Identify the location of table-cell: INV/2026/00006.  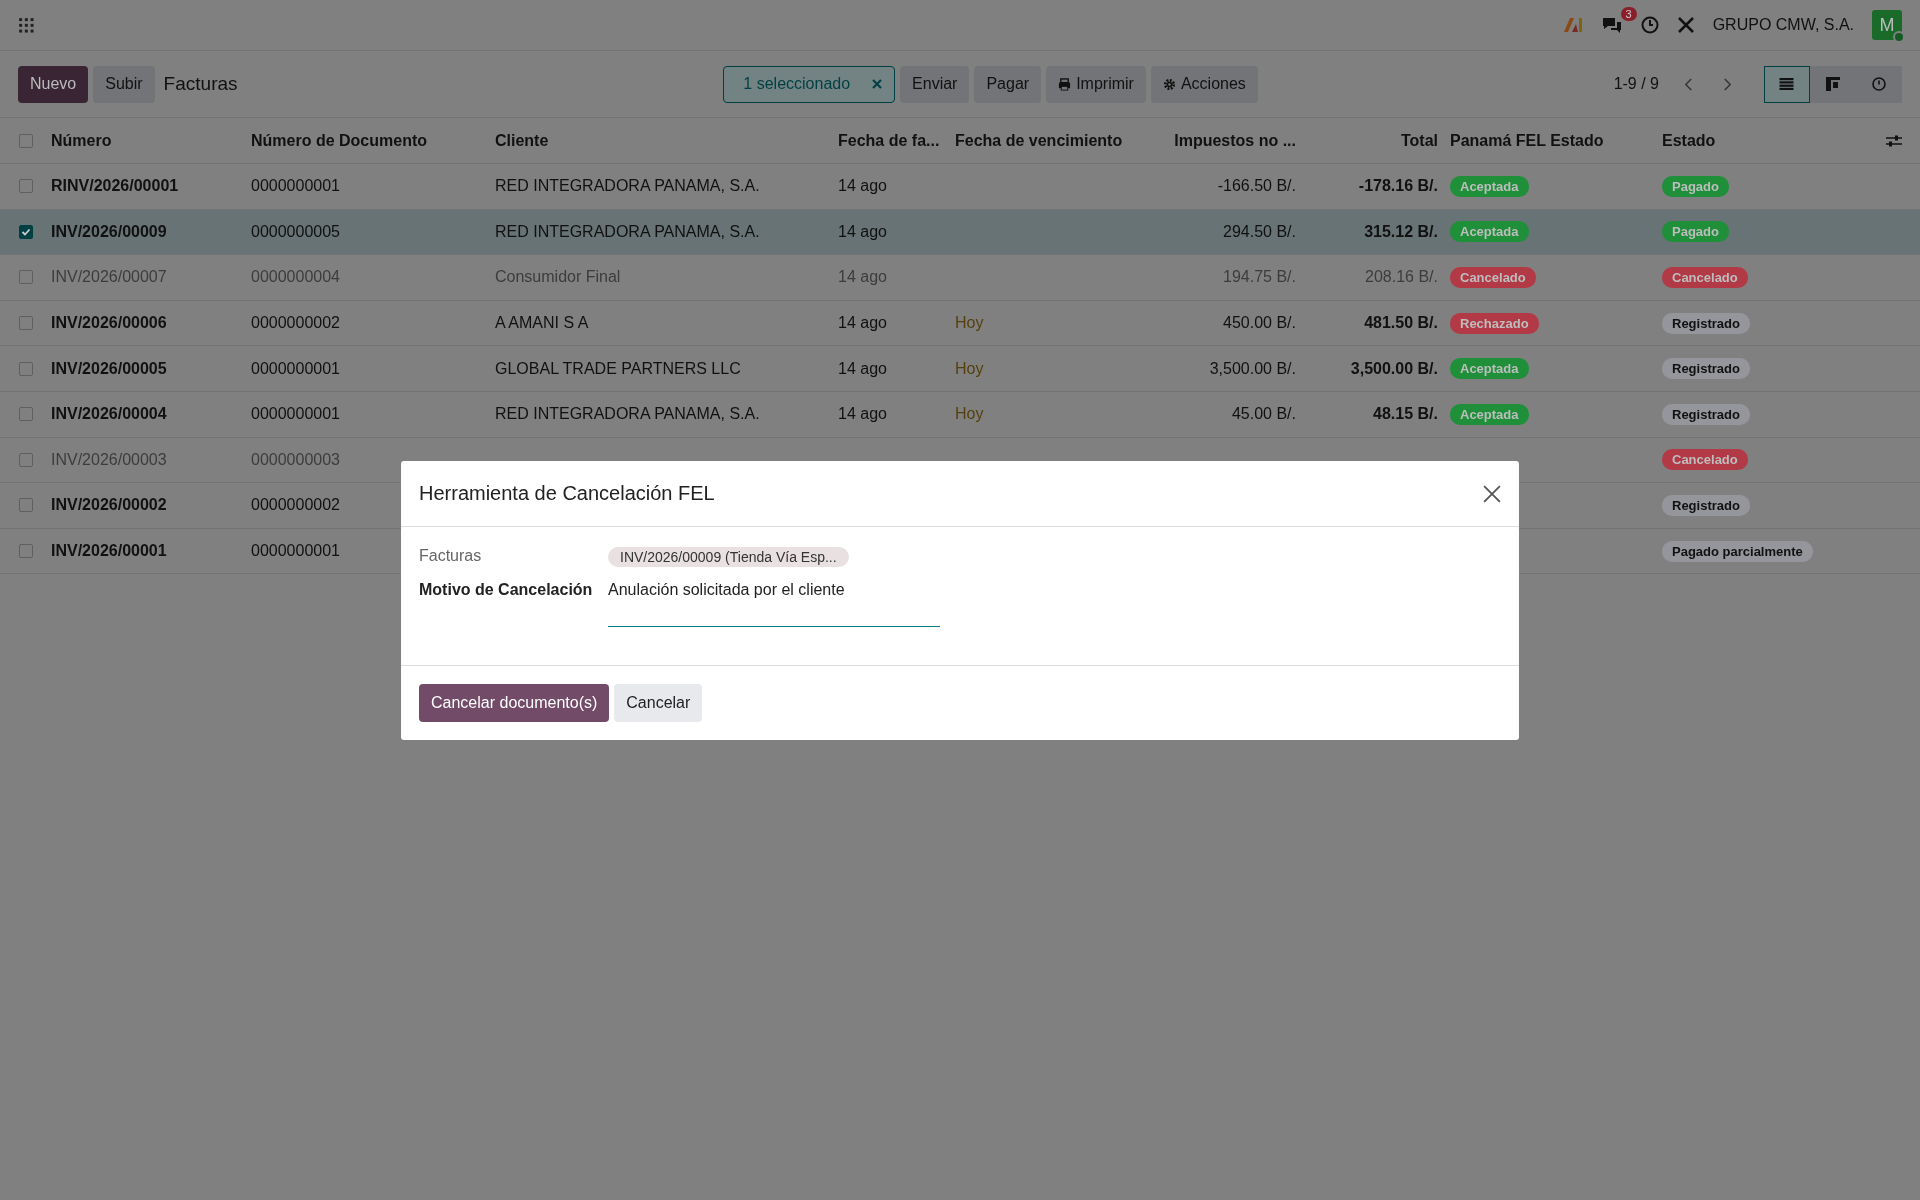
(109, 323).